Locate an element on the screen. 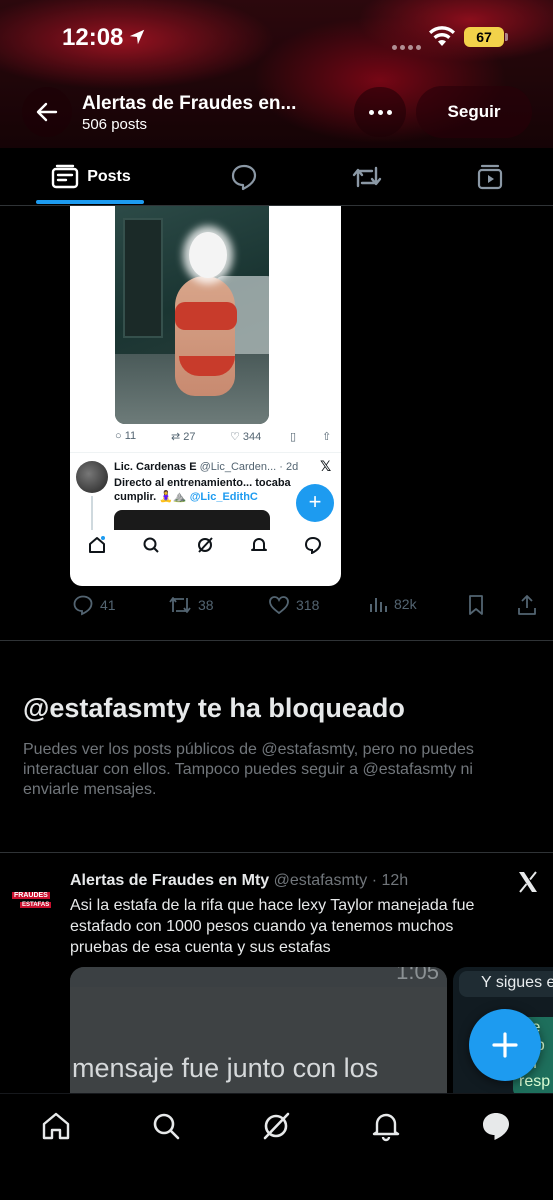 This screenshot has height=1200, width=553. reply-icon is located at coordinates (83, 605).